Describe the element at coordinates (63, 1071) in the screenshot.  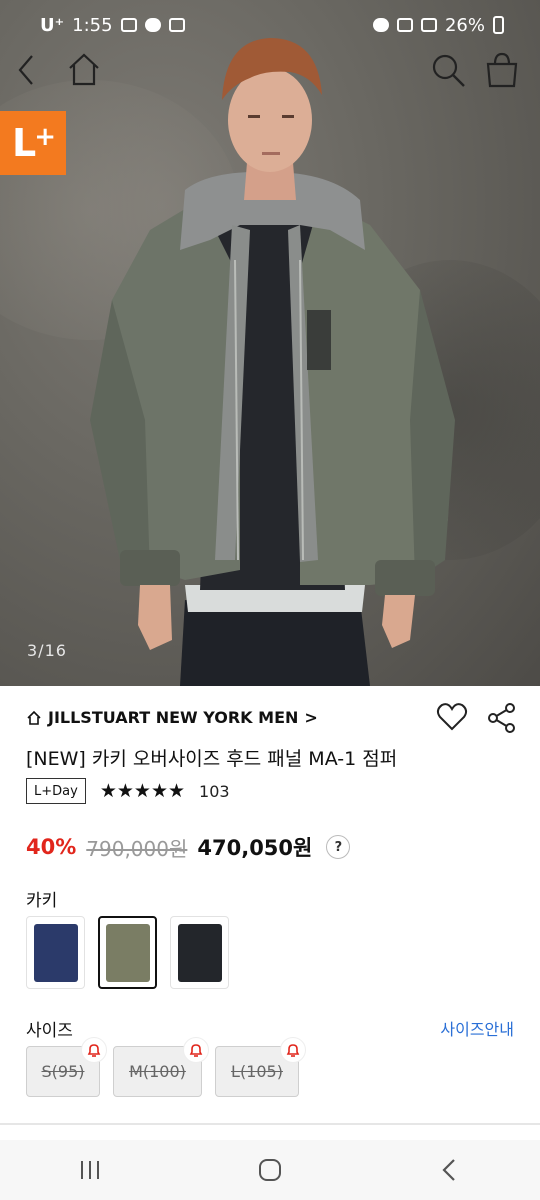
I see `size-option-label: S(95)` at that location.